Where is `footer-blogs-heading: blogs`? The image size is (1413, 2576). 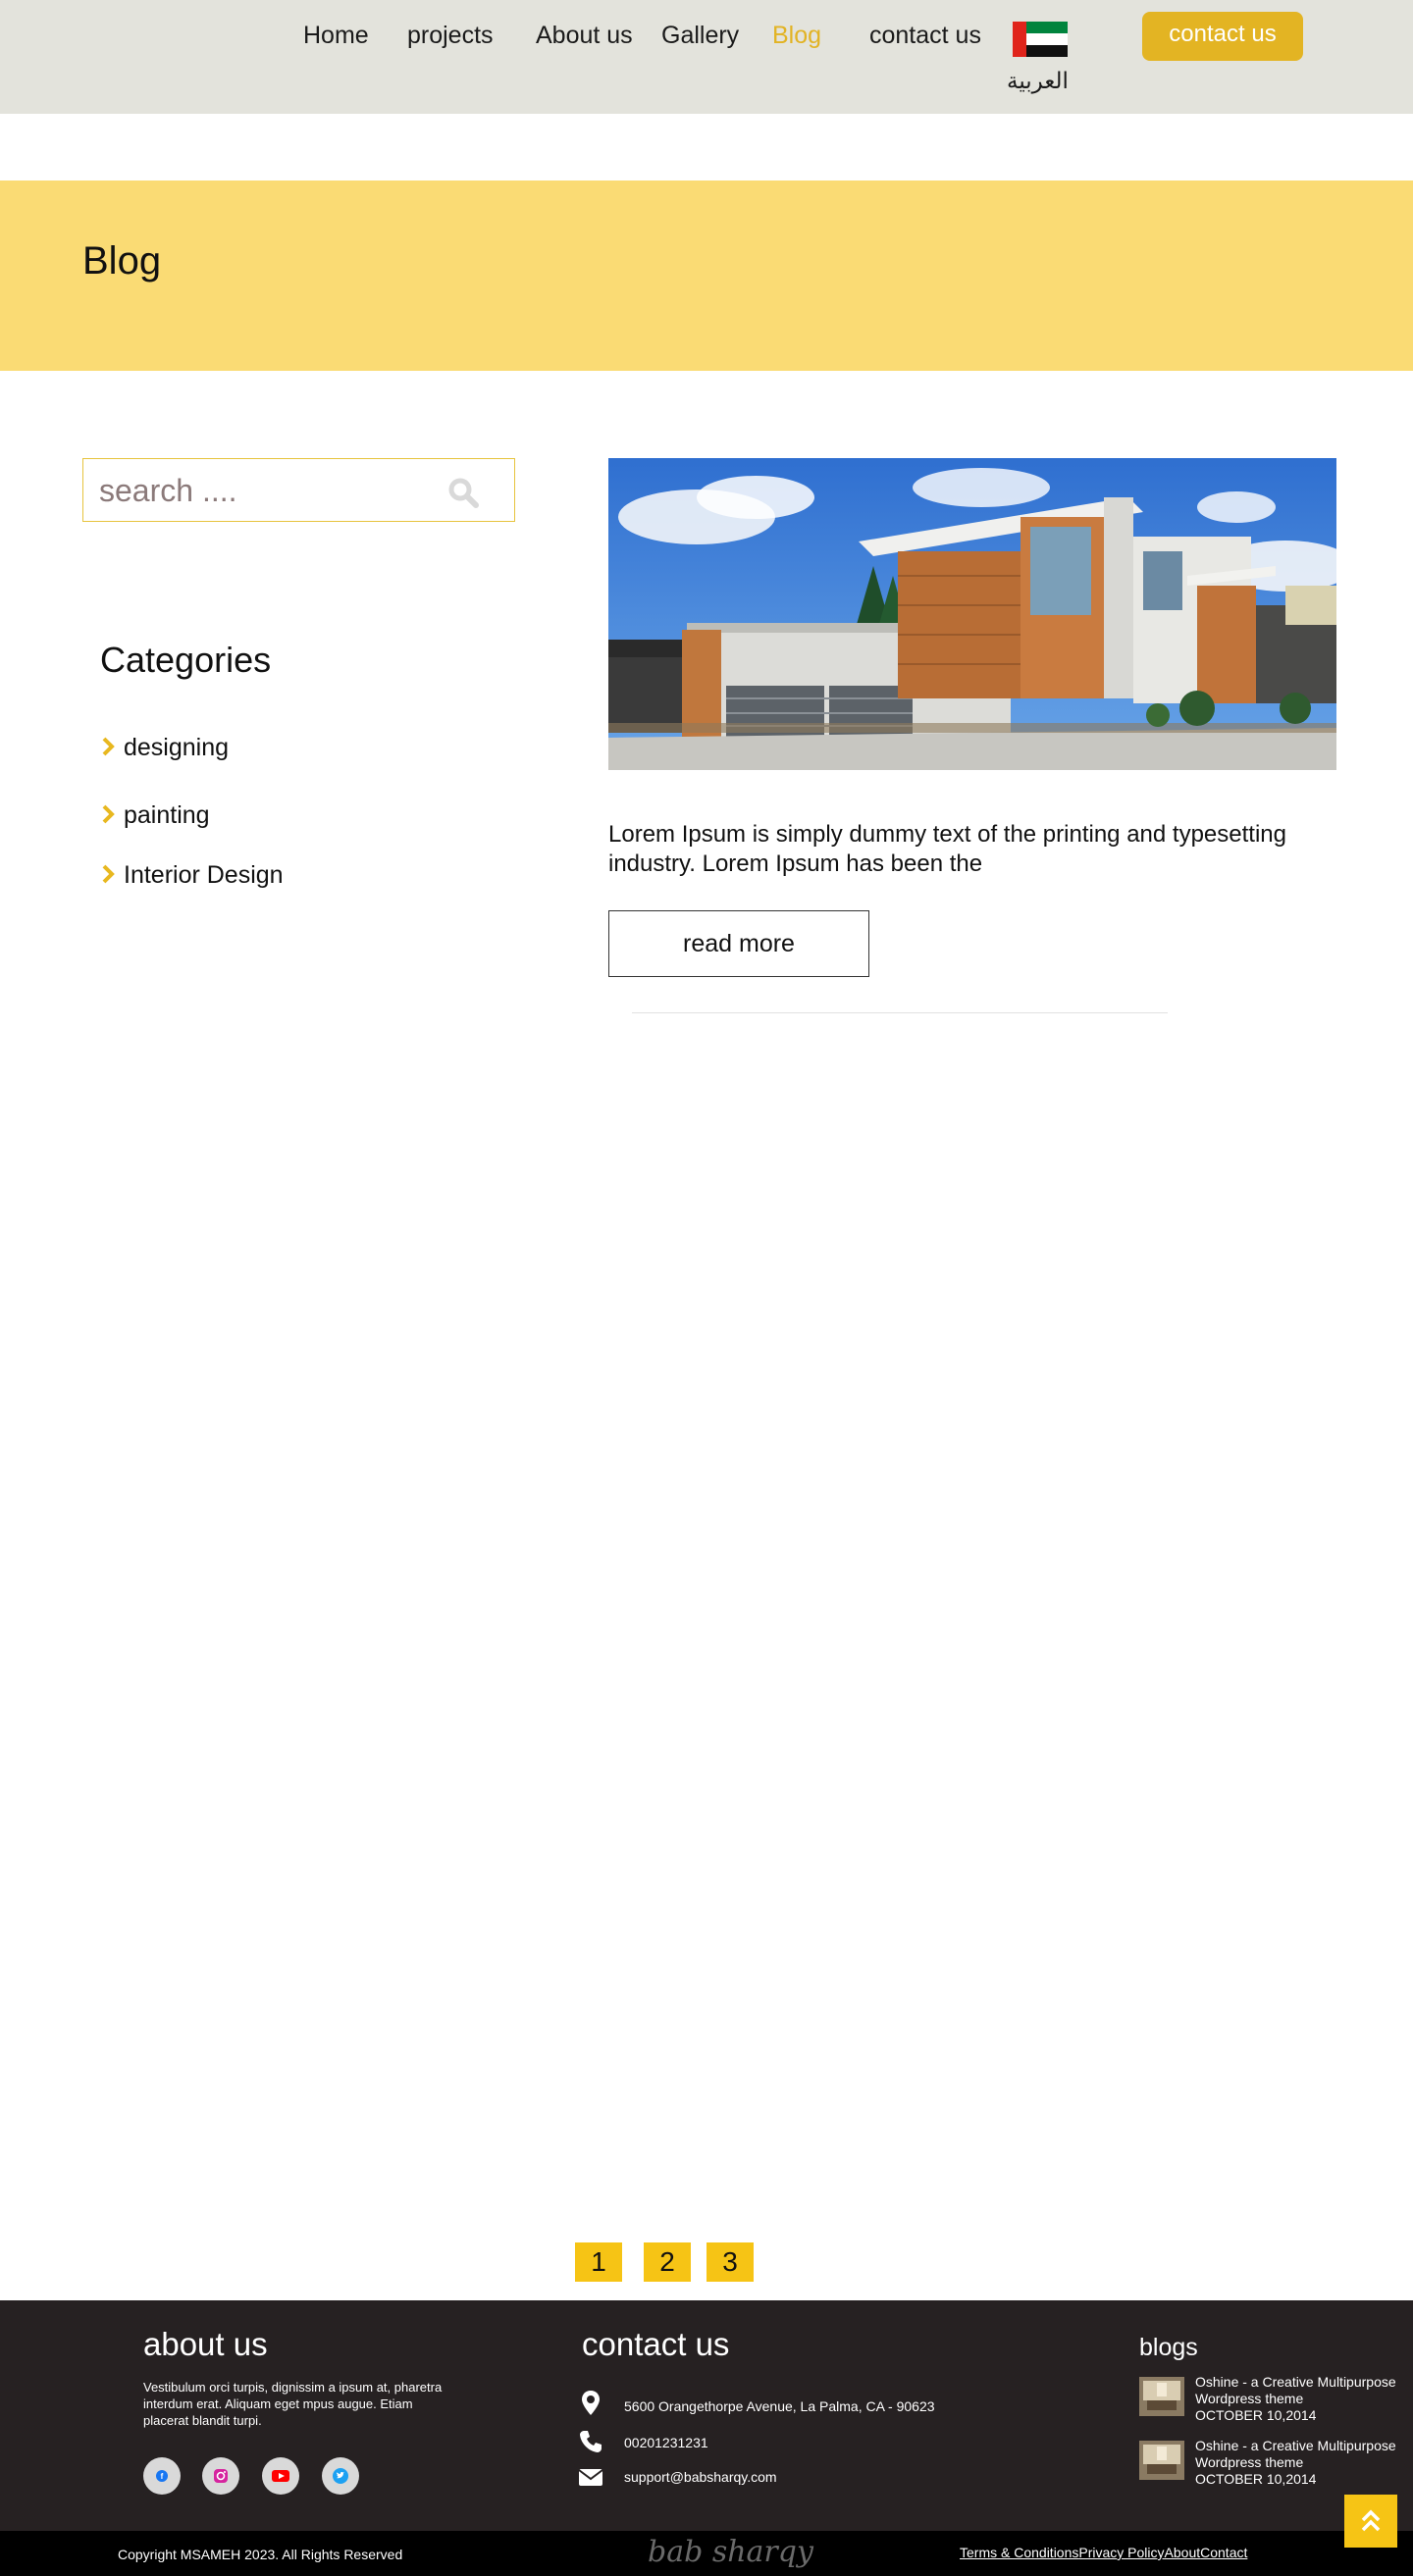
footer-blogs-heading: blogs is located at coordinates (1168, 2347).